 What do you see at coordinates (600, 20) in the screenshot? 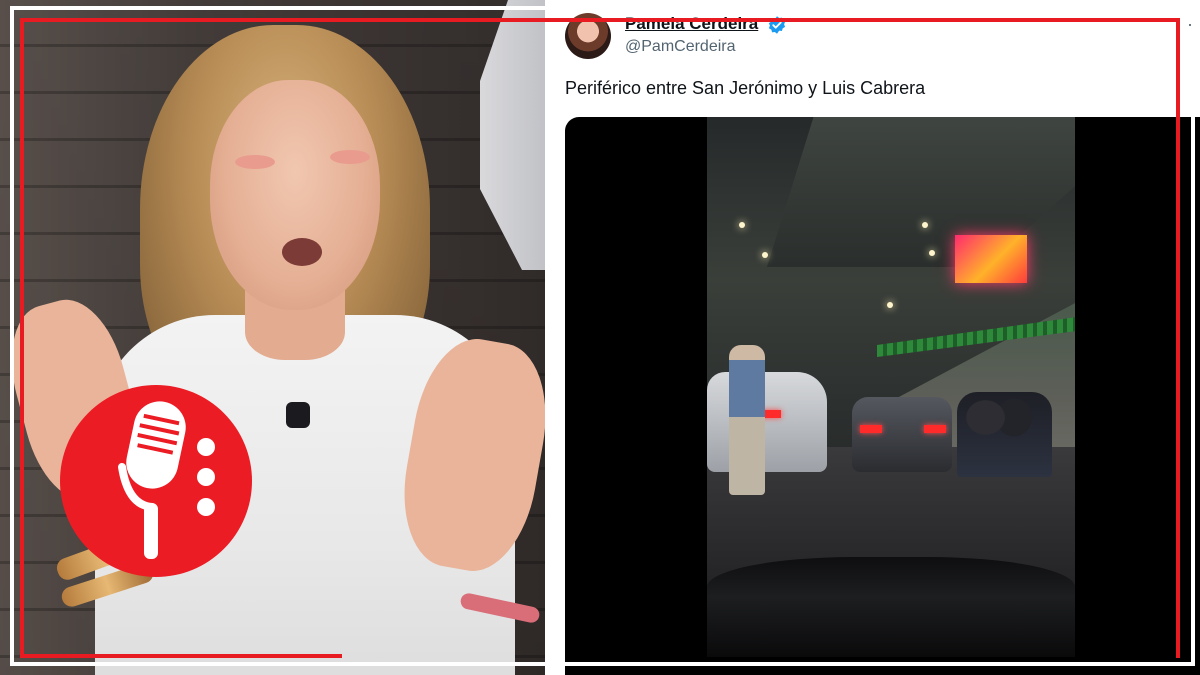
I see `red-frame-top` at bounding box center [600, 20].